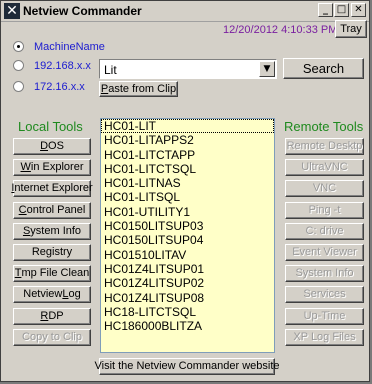 This screenshot has height=384, width=372. What do you see at coordinates (82, 11) in the screenshot?
I see `window-title: Netview Commander` at bounding box center [82, 11].